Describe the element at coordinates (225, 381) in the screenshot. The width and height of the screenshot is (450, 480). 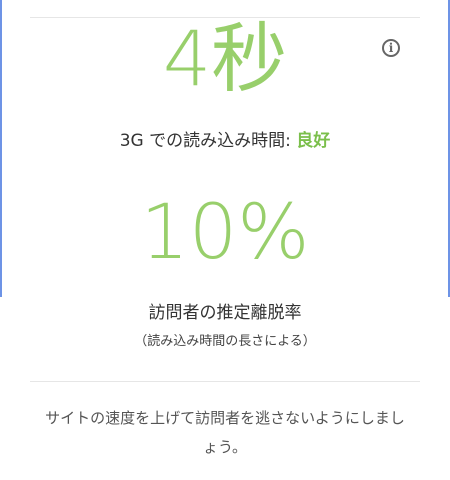
I see `bottom-divider` at that location.